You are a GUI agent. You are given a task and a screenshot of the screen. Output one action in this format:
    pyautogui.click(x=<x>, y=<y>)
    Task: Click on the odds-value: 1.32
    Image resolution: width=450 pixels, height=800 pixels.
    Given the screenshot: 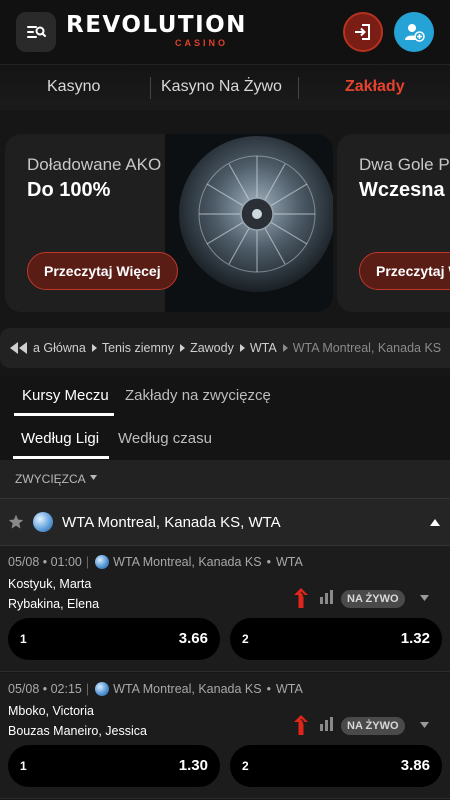 What is the action you would take?
    pyautogui.click(x=415, y=638)
    